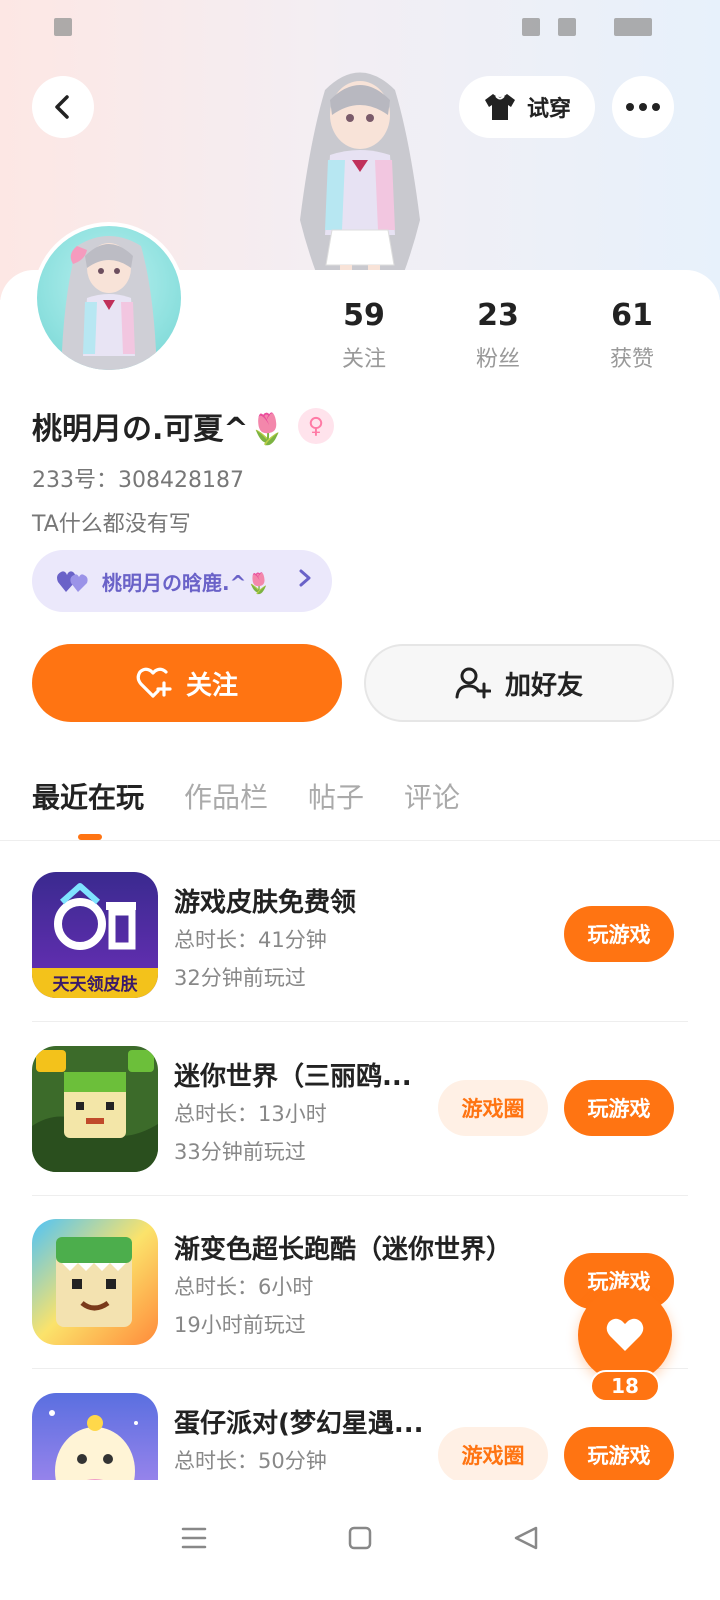 Image resolution: width=720 pixels, height=1600 pixels. Describe the element at coordinates (240, 978) in the screenshot. I see `game-last-played: 32分钟前玩过` at that location.